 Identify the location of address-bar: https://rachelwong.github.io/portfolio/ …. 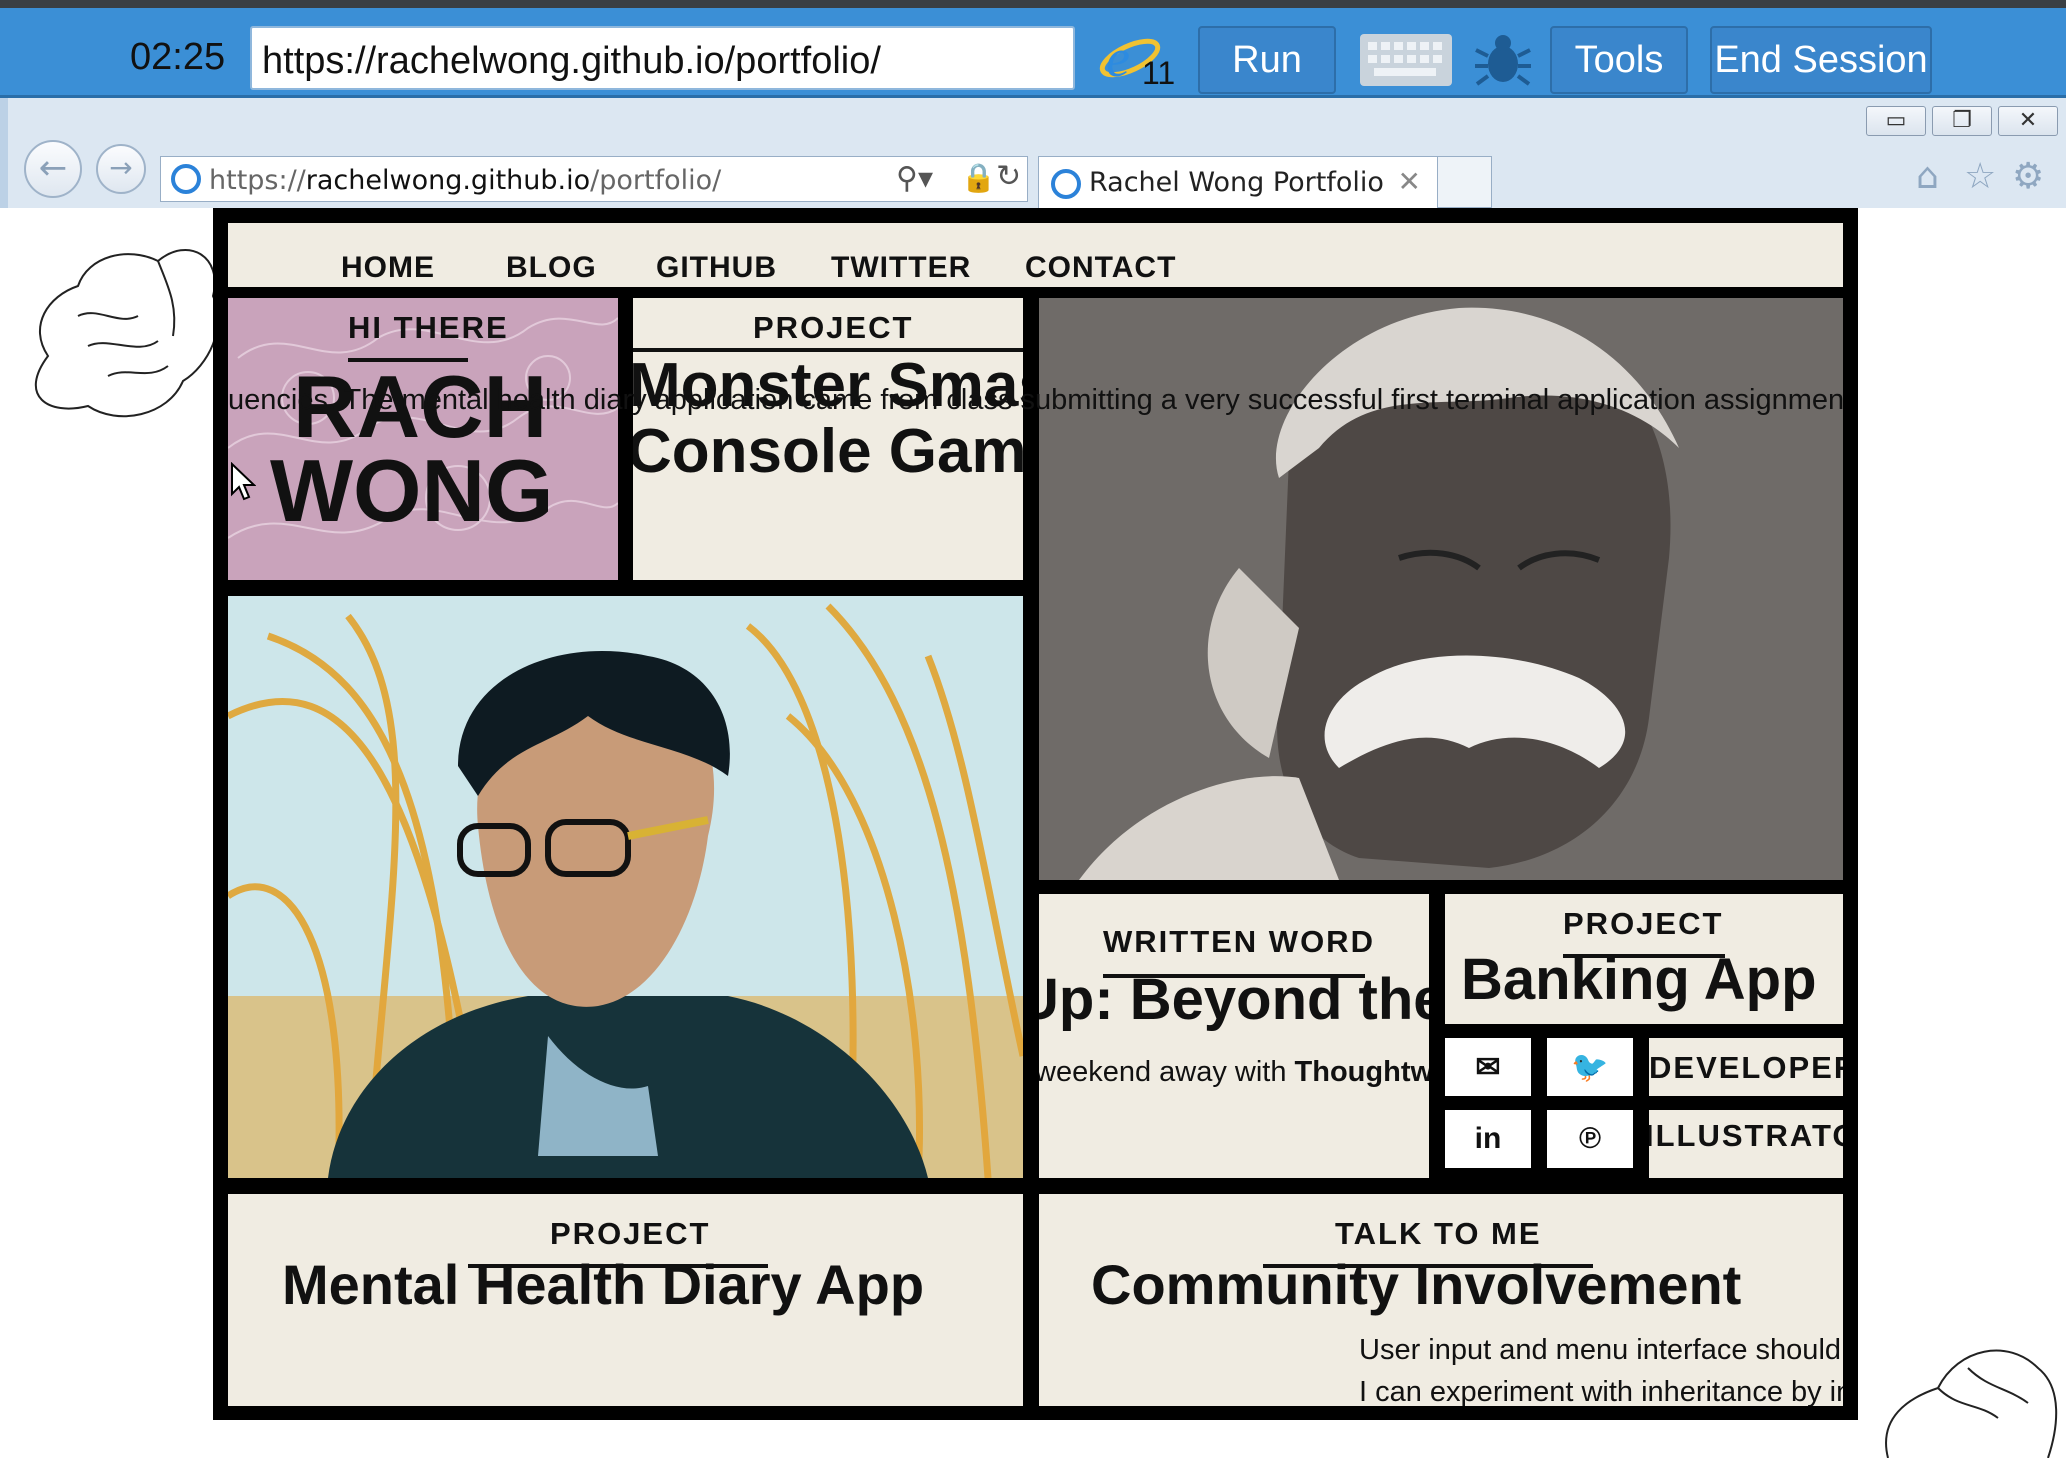
(594, 179).